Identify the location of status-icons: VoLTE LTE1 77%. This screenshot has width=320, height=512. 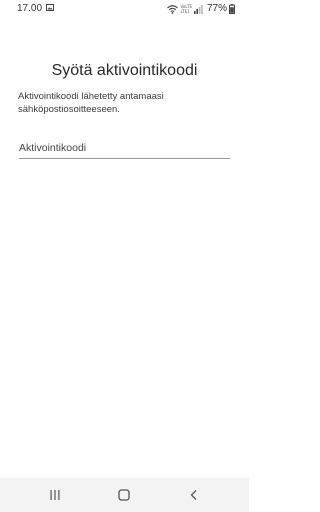
(201, 9).